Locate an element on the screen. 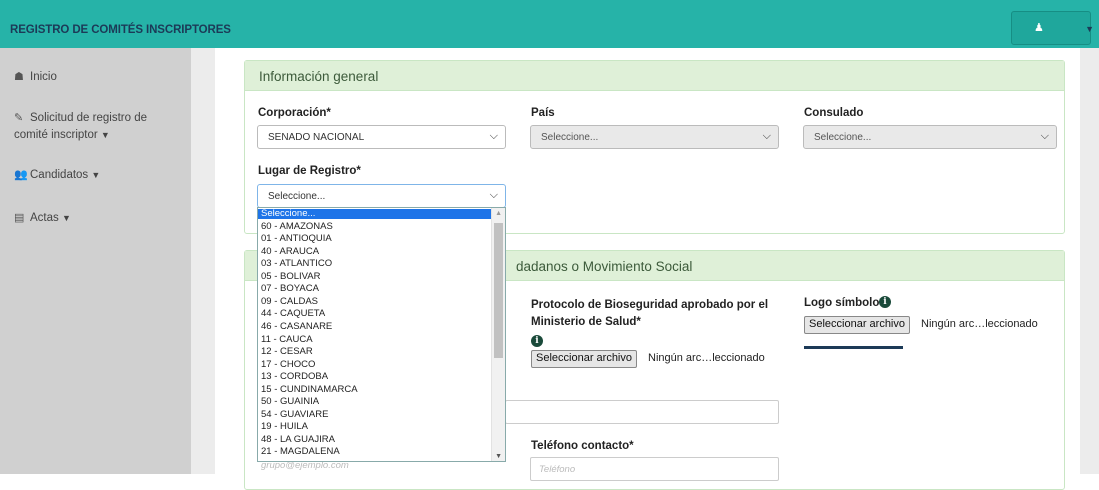  email-input: grupo@ejemplo.com is located at coordinates (381, 472).